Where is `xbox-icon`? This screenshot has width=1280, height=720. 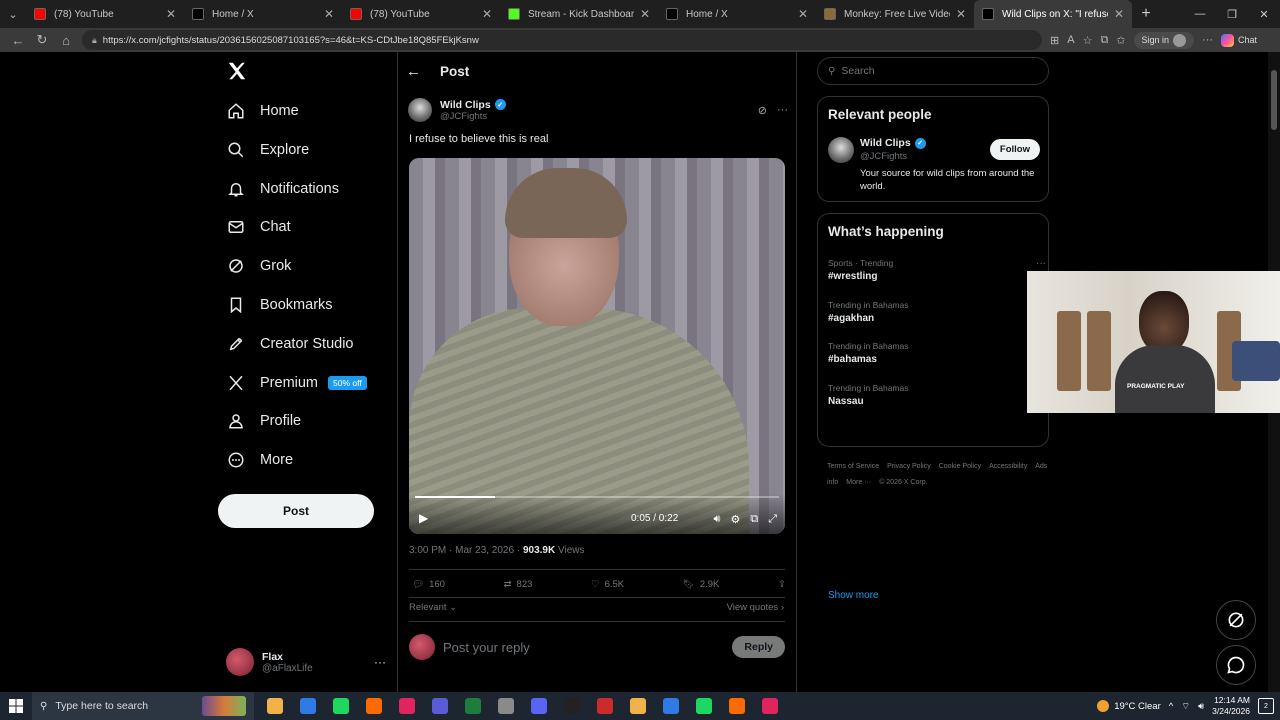
xbox-icon is located at coordinates (637, 706).